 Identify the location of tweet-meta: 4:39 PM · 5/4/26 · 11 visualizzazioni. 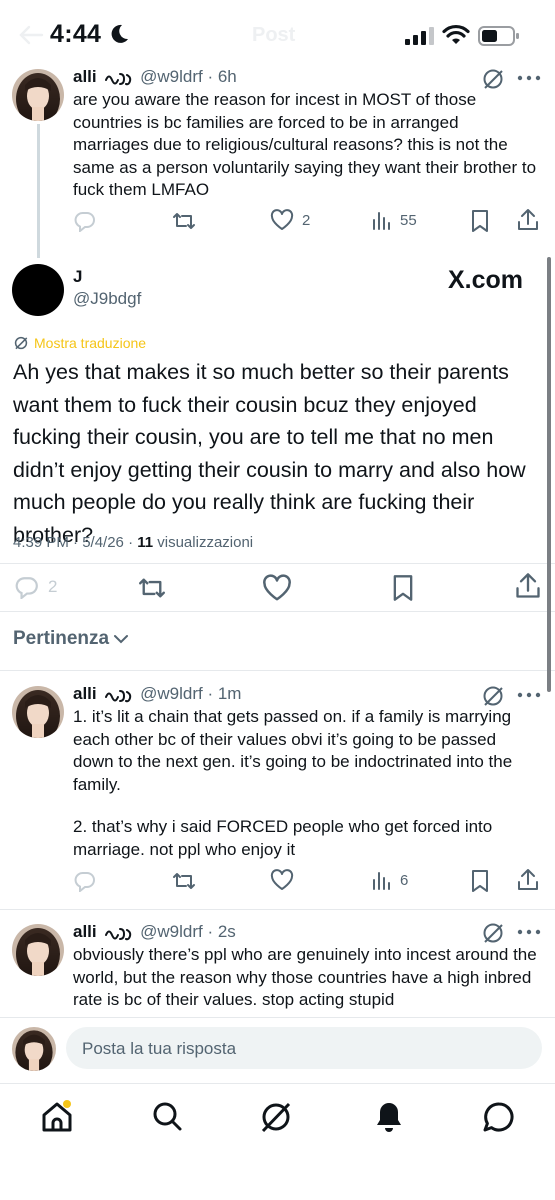
(133, 542).